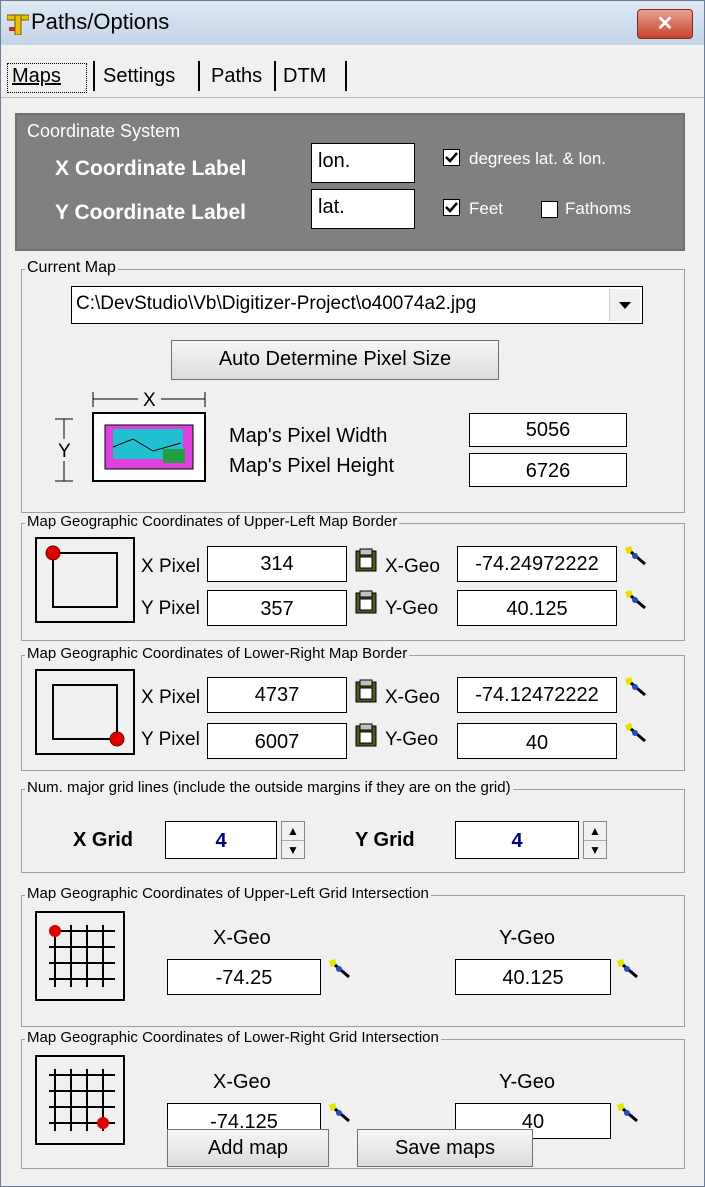  Describe the element at coordinates (103, 840) in the screenshot. I see `x-grid-label: X Grid` at that location.